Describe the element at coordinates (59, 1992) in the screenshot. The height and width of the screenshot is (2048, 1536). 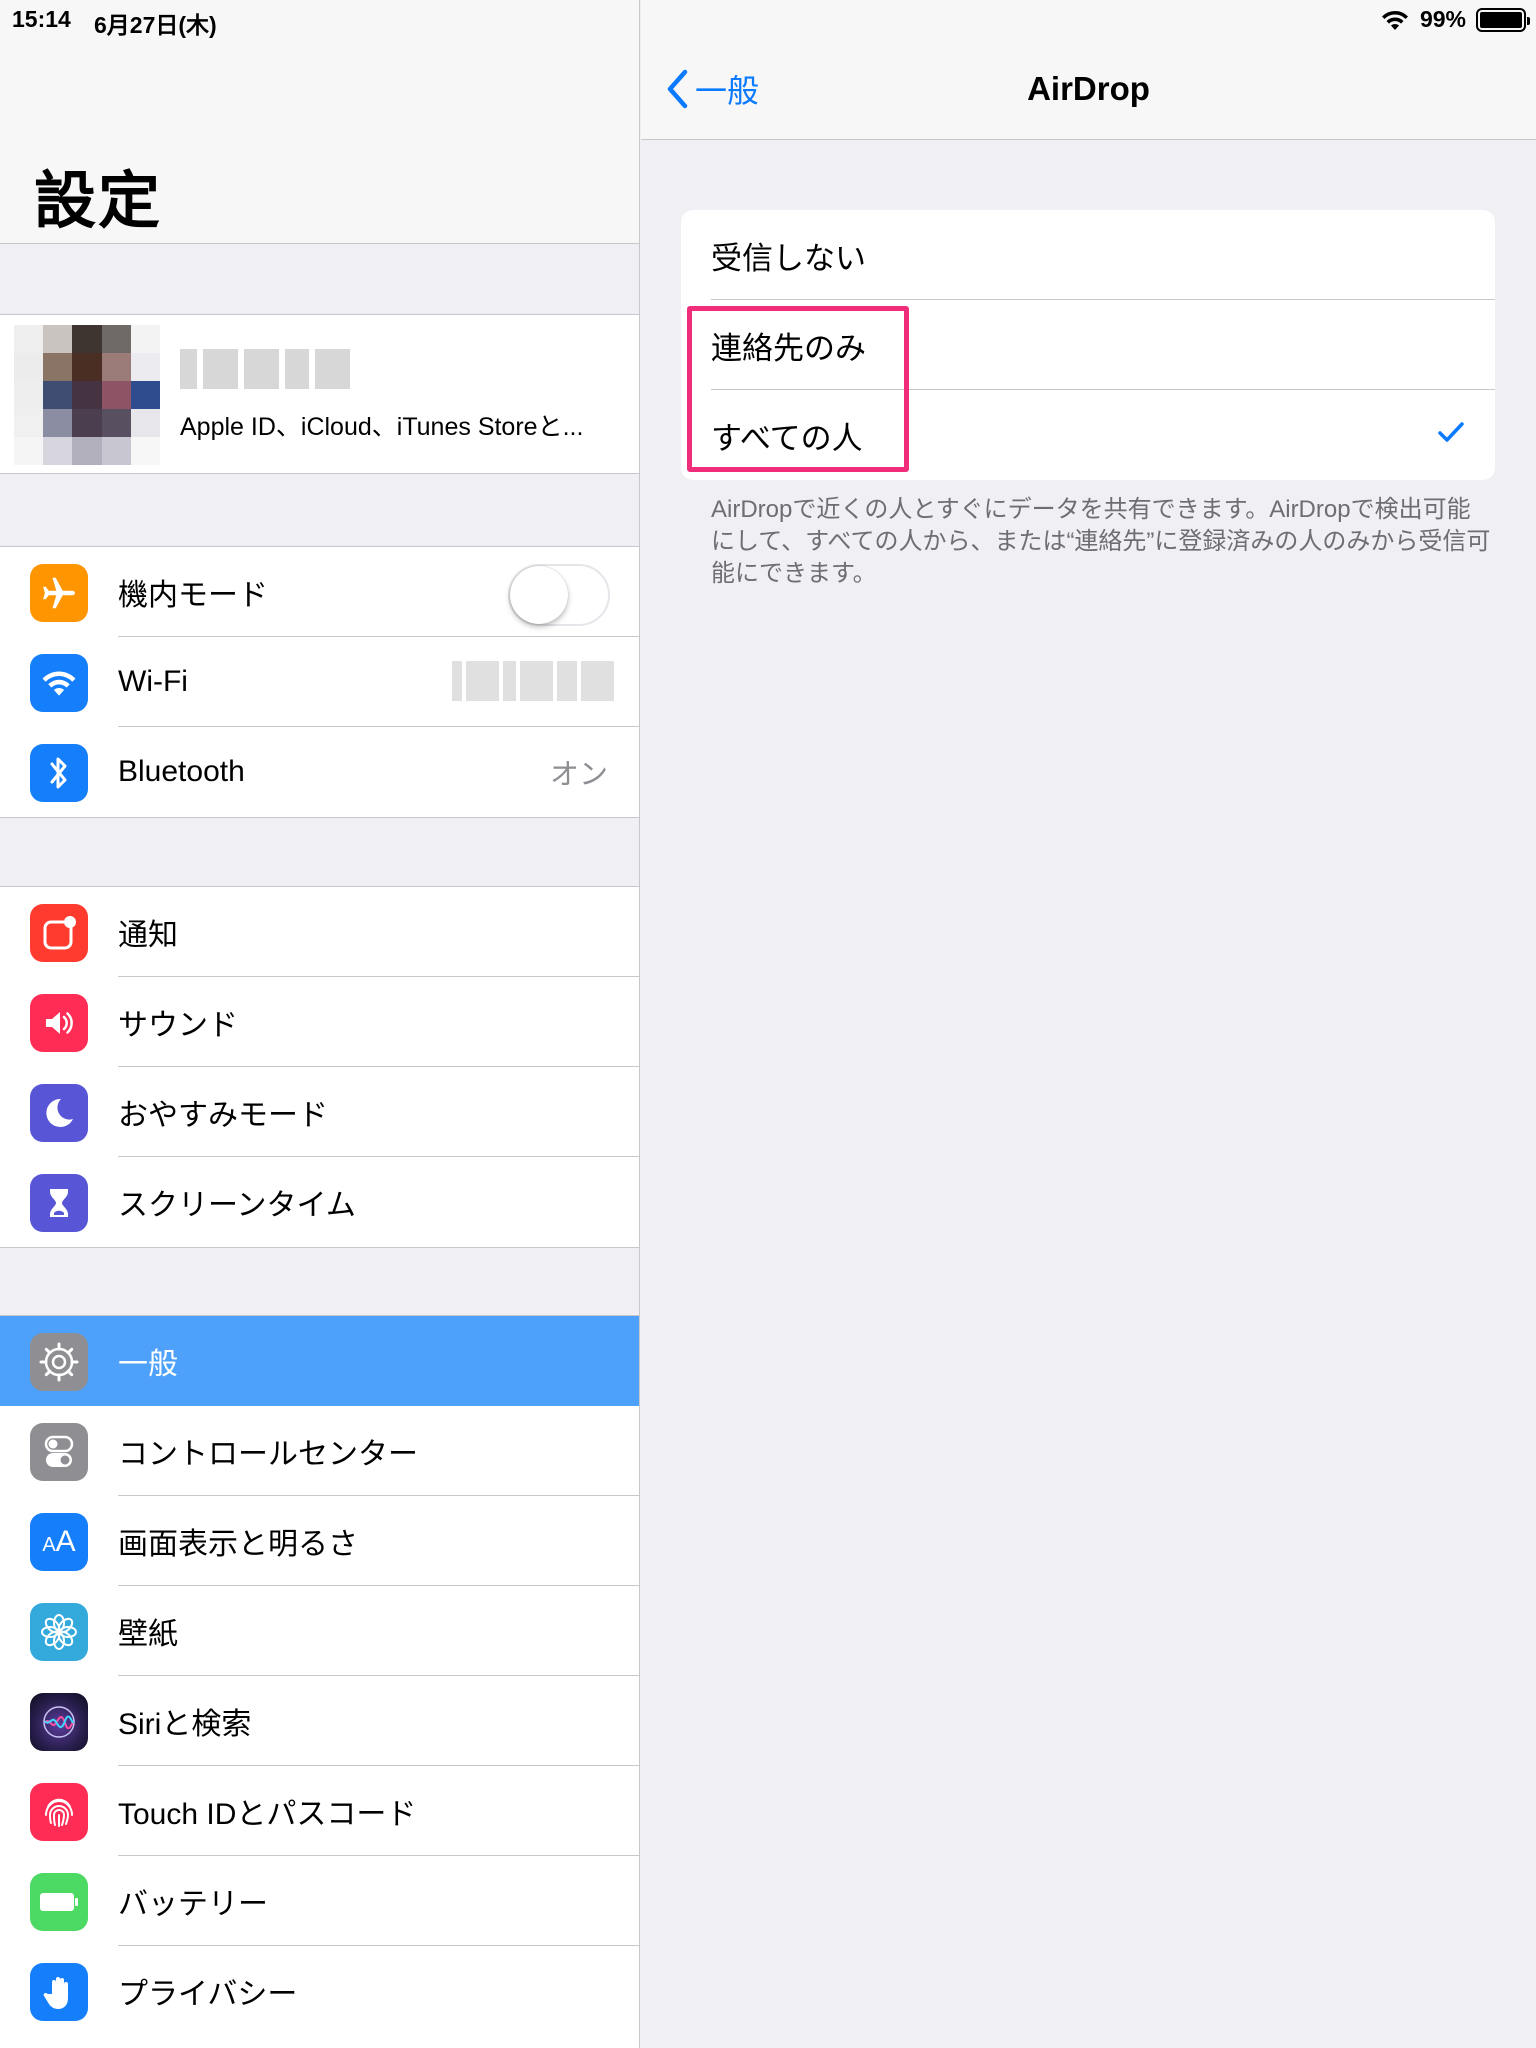
I see `hand-icon` at that location.